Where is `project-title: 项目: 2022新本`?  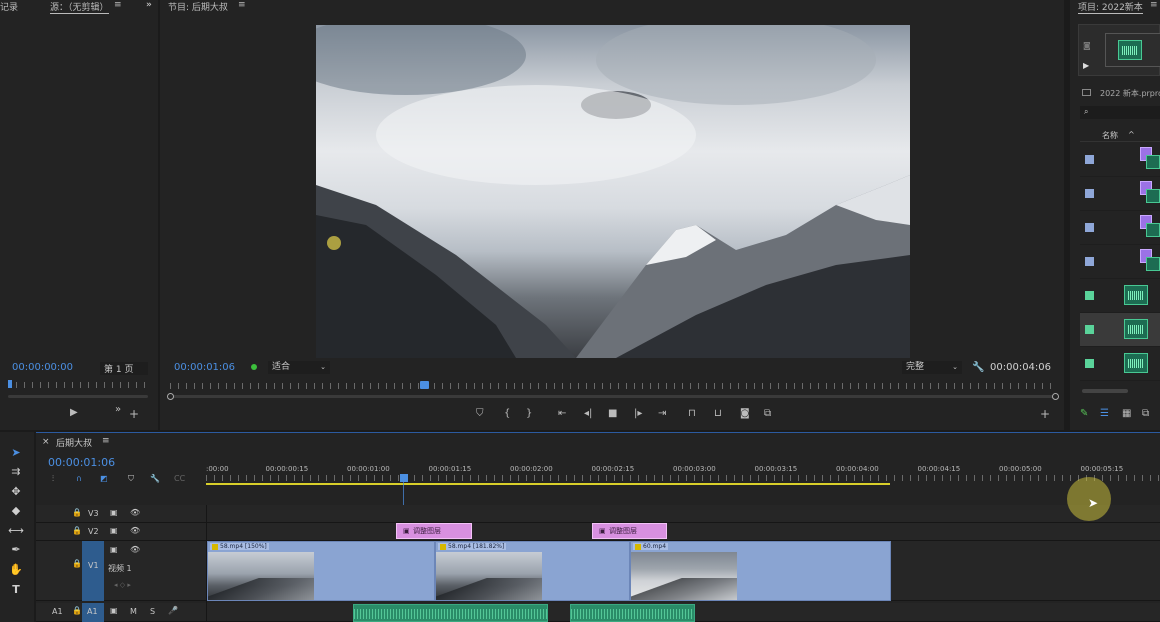 project-title: 项目: 2022新本 is located at coordinates (1110, 7).